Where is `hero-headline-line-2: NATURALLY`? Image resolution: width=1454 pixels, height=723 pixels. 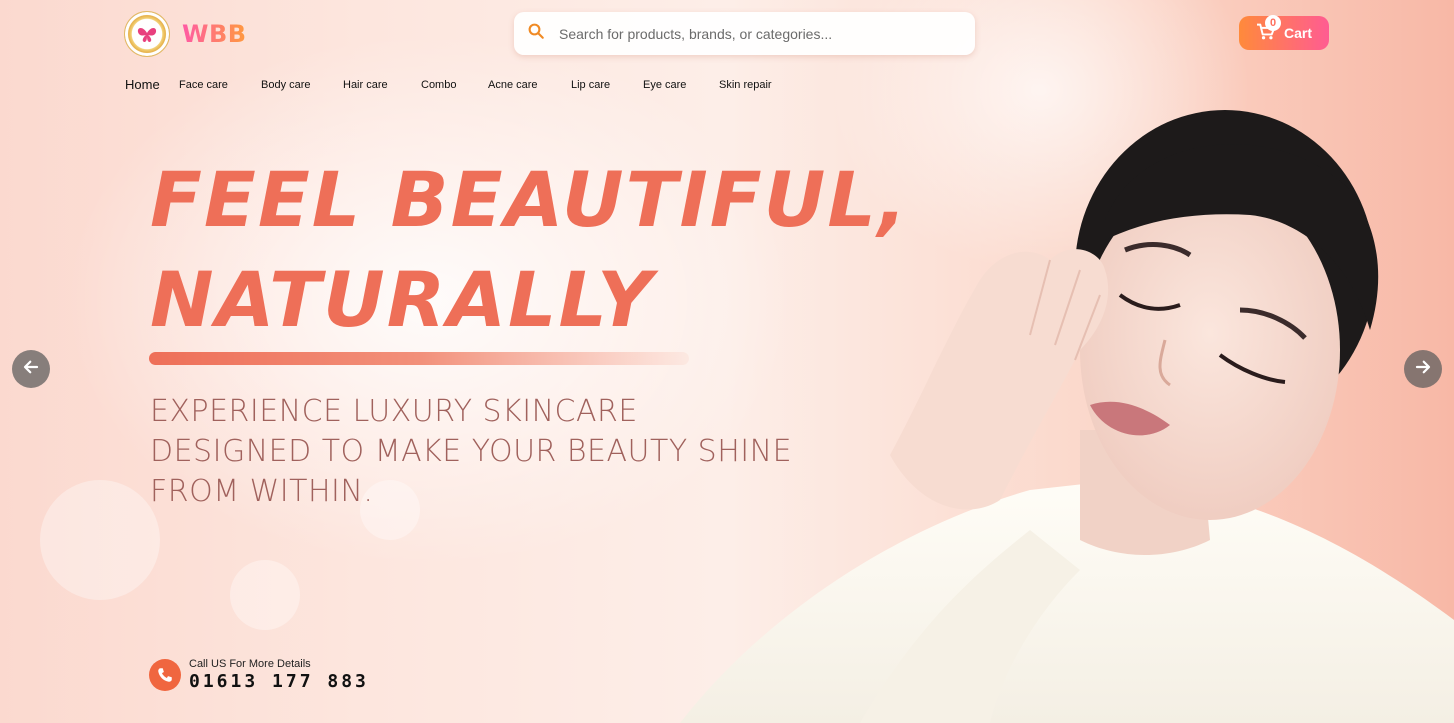
hero-headline-line-2: NATURALLY is located at coordinates (402, 299).